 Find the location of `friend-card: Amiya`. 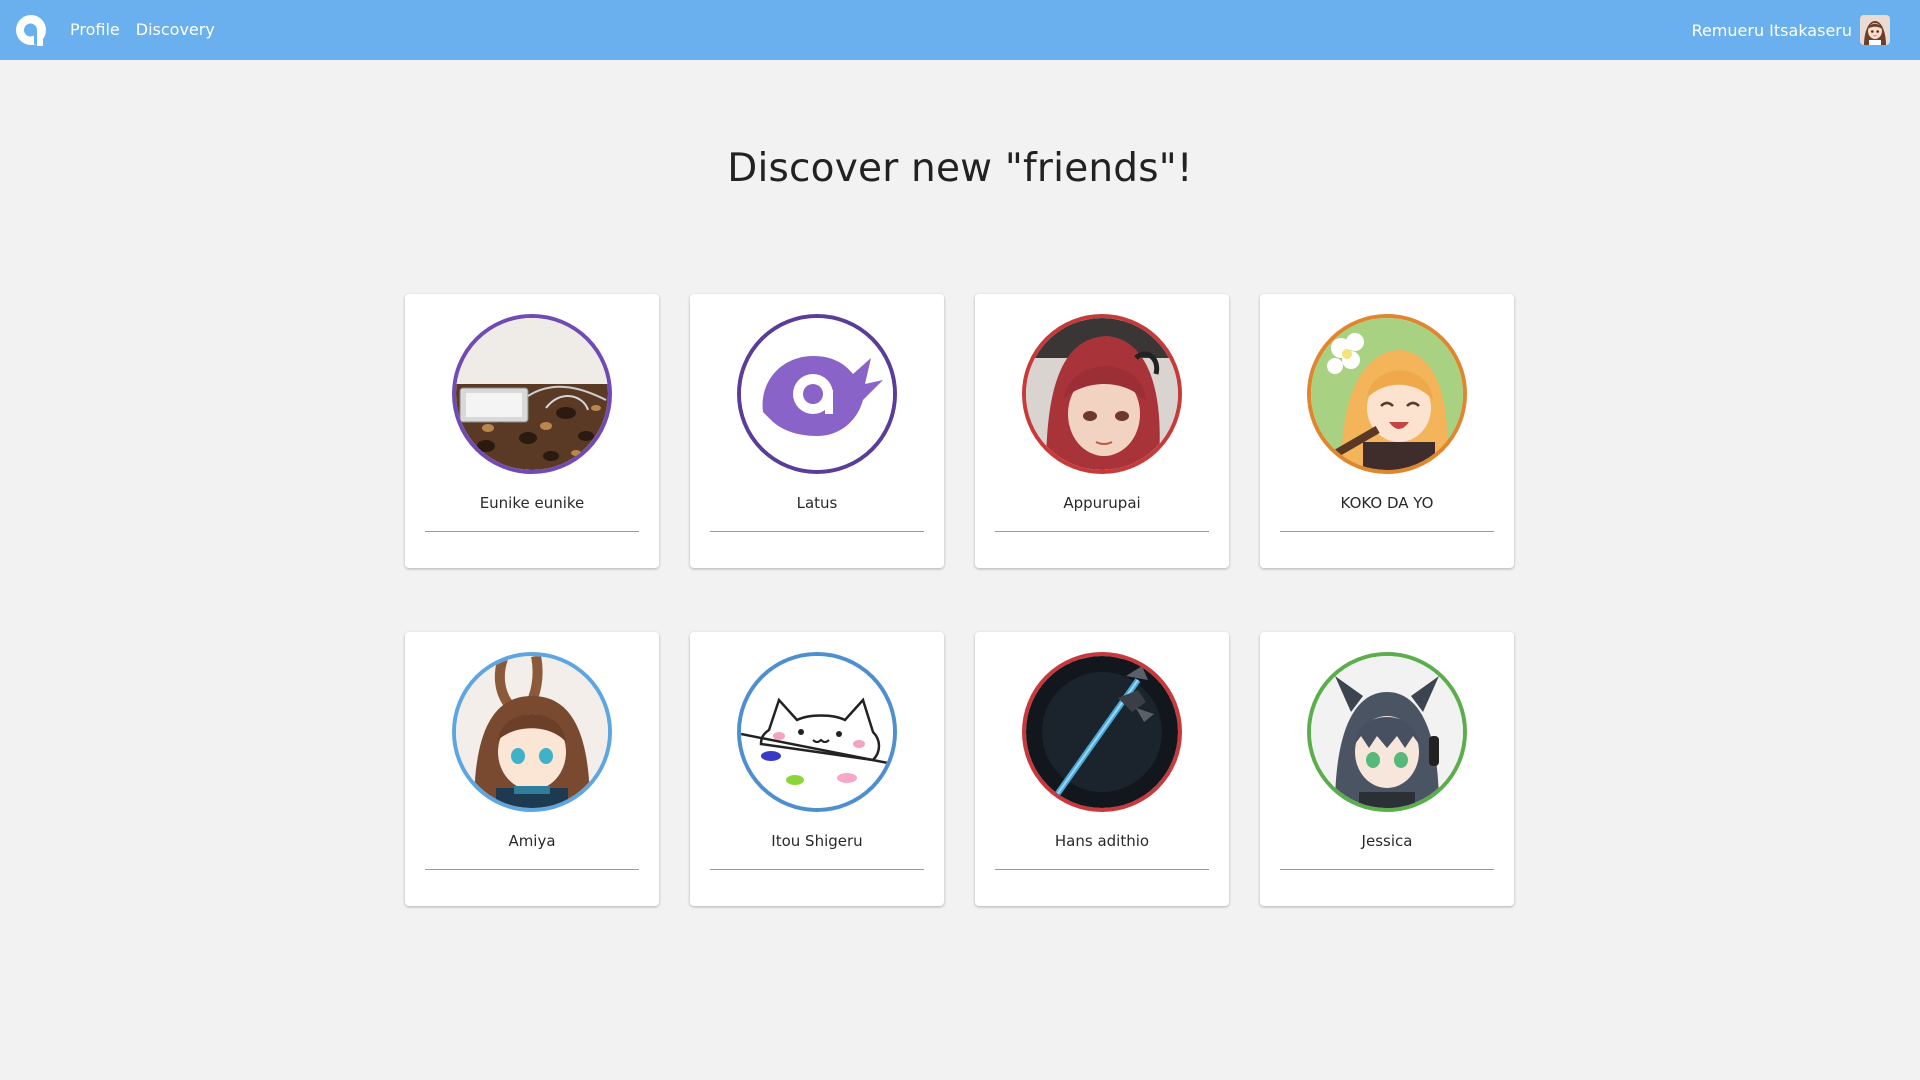

friend-card: Amiya is located at coordinates (532, 769).